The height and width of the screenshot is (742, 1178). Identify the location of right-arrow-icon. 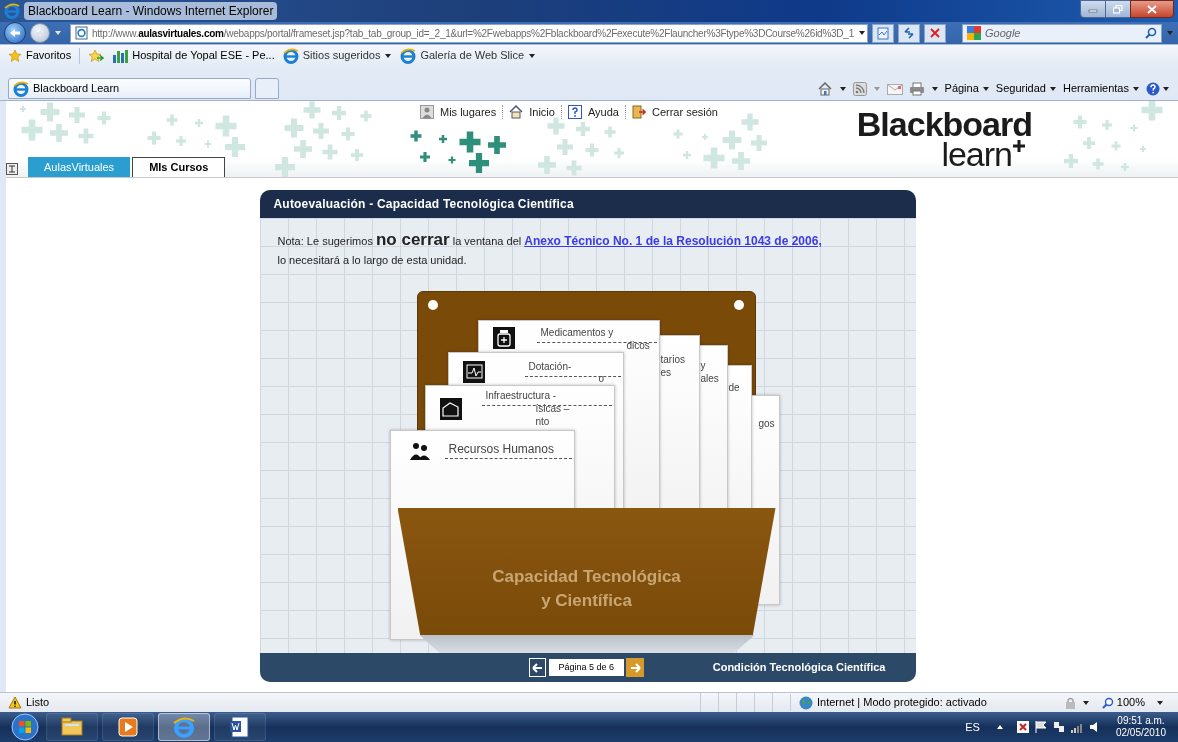
(635, 667).